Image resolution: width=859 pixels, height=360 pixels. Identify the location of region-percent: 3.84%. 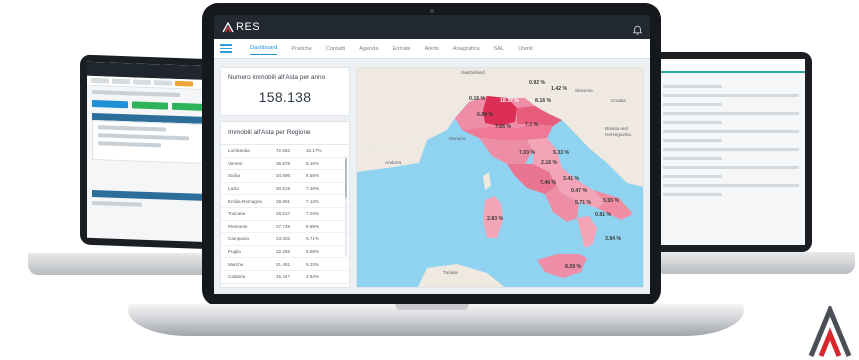
(313, 277).